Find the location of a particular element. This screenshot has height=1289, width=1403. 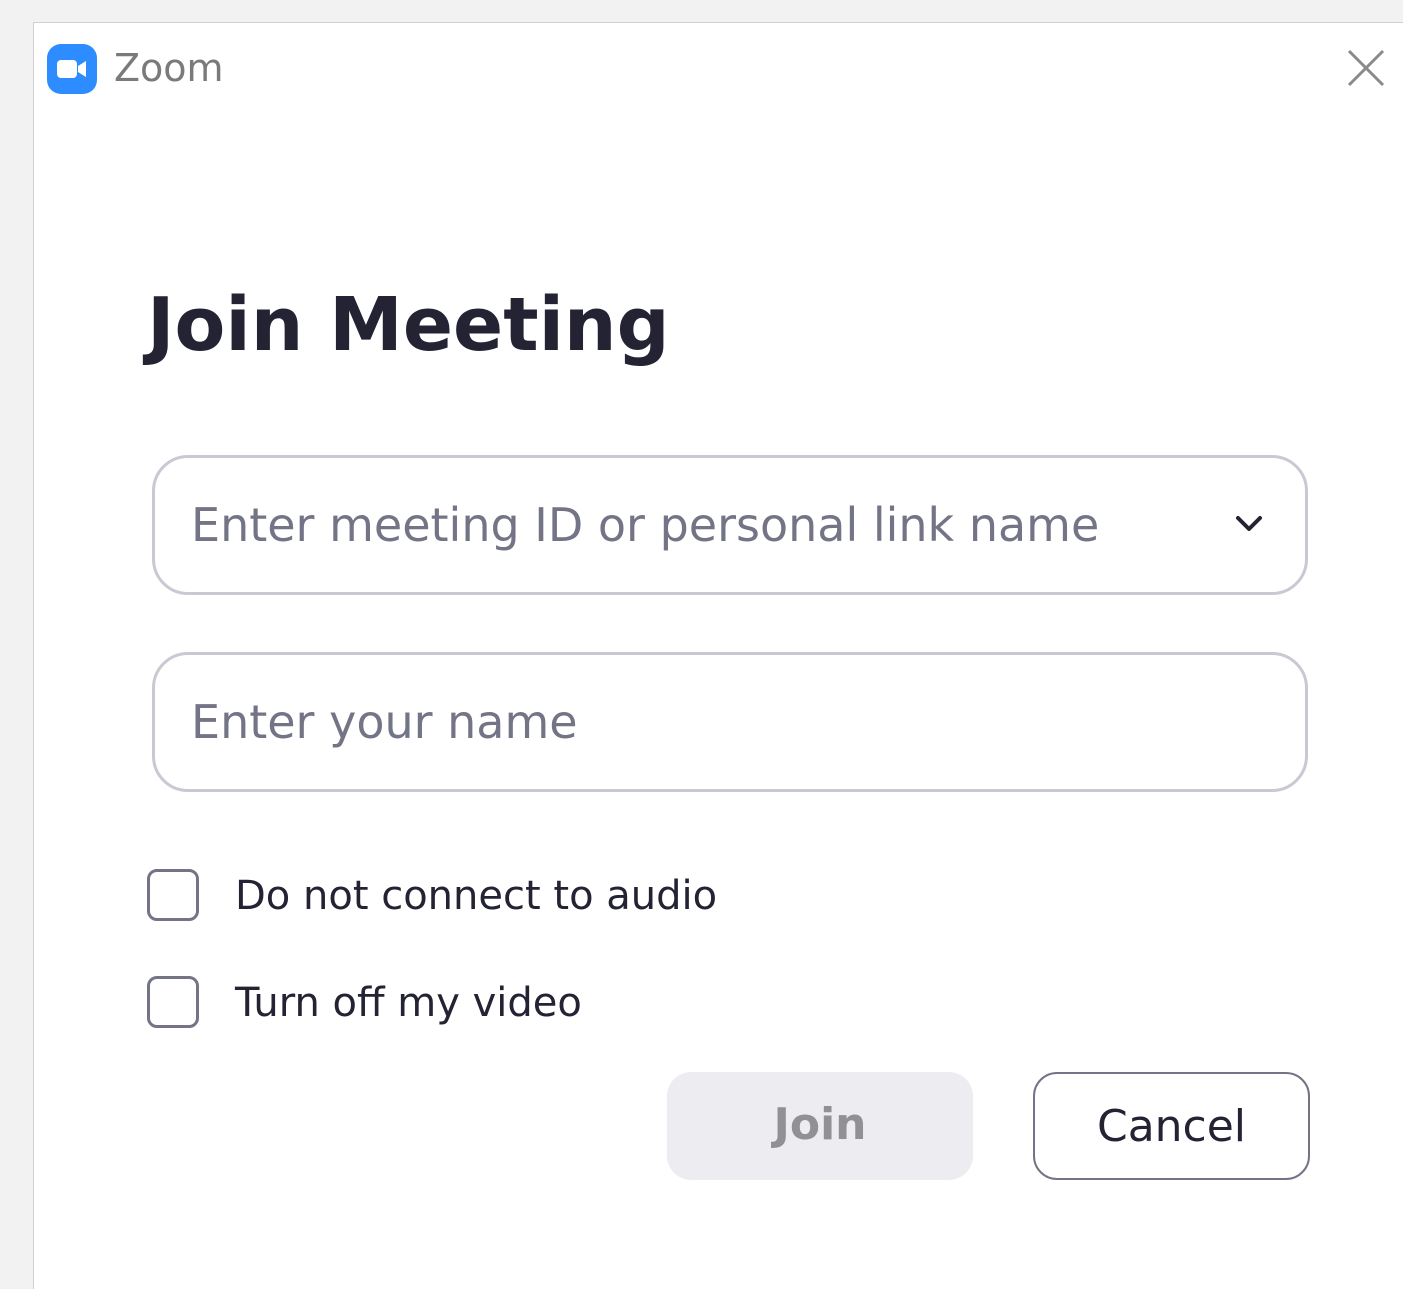

meeting-history-dropdown-button is located at coordinates (1249, 524).